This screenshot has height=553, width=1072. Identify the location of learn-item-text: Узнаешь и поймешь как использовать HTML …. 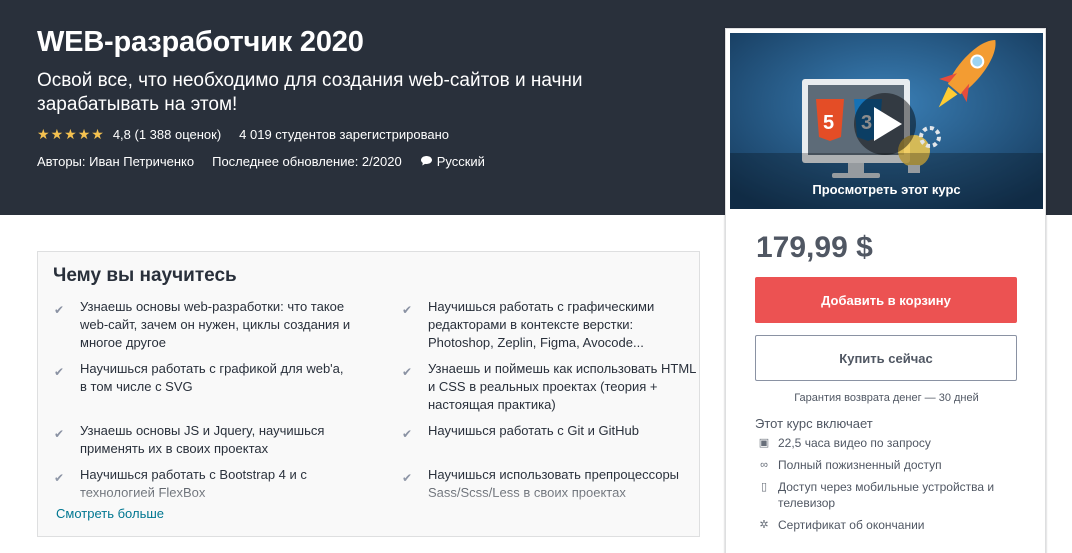
(562, 386).